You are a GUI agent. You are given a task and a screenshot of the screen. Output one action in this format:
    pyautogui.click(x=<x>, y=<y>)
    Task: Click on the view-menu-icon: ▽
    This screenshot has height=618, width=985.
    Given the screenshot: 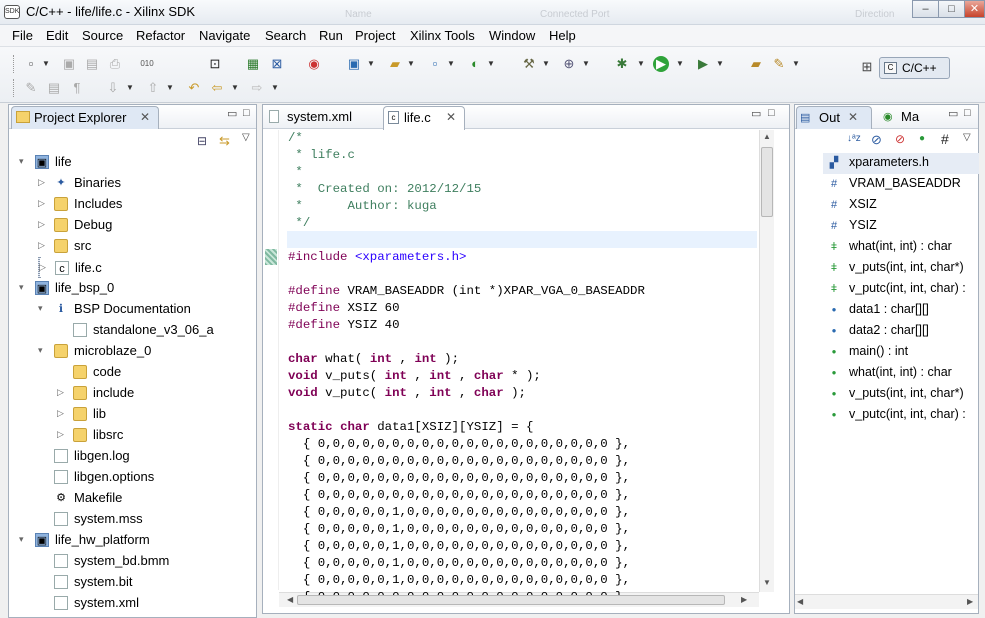 What is the action you would take?
    pyautogui.click(x=967, y=137)
    